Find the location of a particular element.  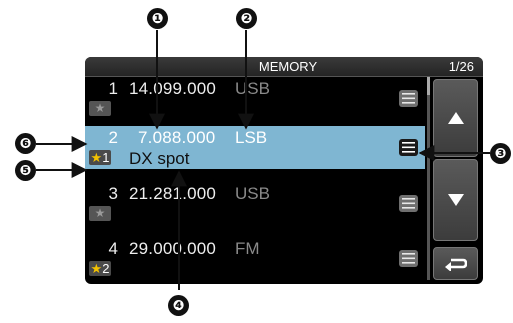

callout-1: ❶ is located at coordinates (157, 18).